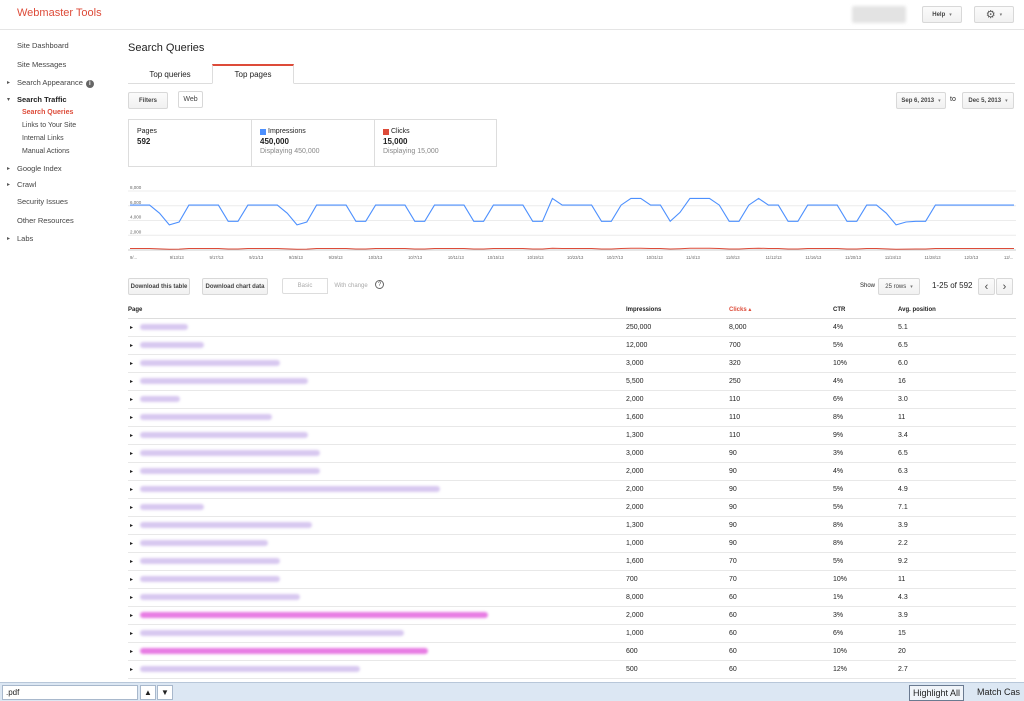 This screenshot has height=701, width=1024. I want to click on help-button: Help ▾, so click(942, 14).